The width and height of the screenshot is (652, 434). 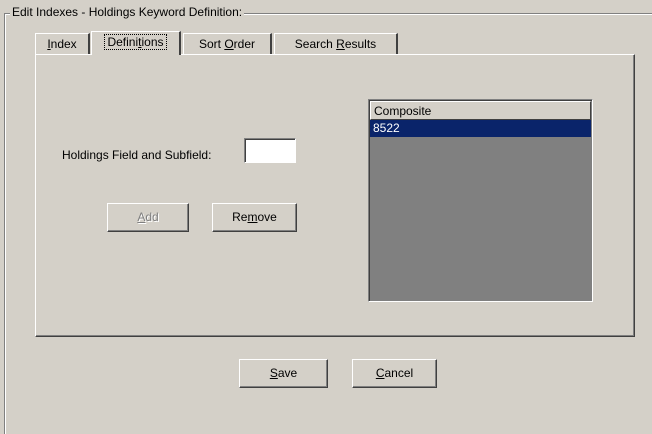 I want to click on remove-button: Remove, so click(x=254, y=217).